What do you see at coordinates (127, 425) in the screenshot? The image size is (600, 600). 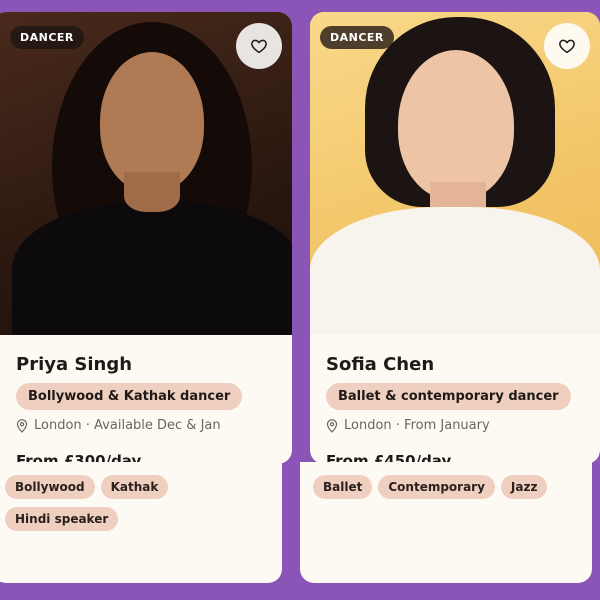 I see `location-text: London · Available Dec & Jan` at bounding box center [127, 425].